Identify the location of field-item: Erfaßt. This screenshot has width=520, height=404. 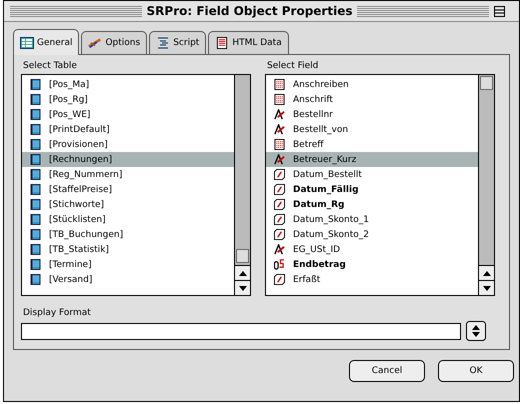
(372, 279).